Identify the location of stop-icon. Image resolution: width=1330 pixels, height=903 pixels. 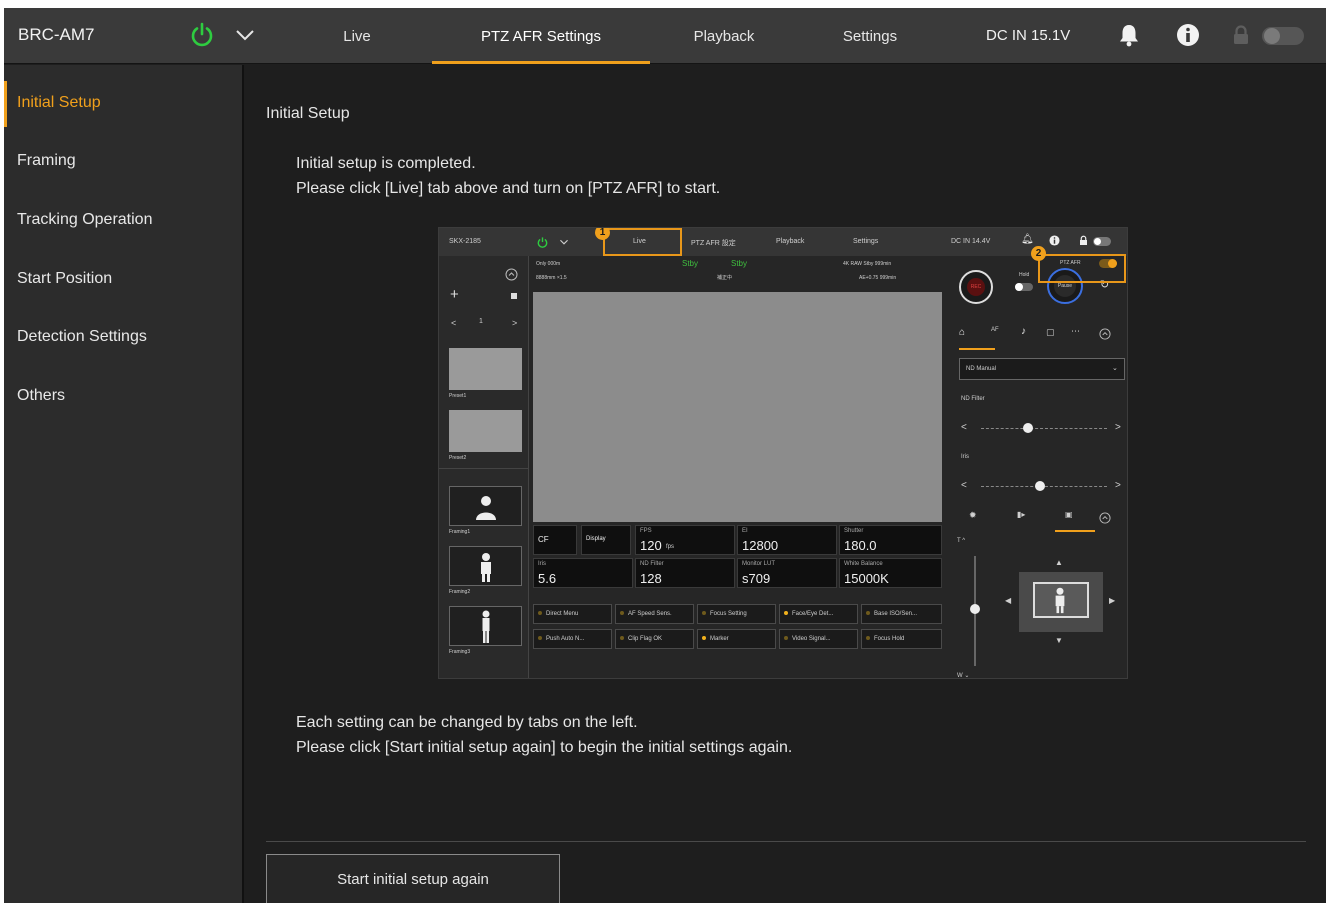
(514, 296).